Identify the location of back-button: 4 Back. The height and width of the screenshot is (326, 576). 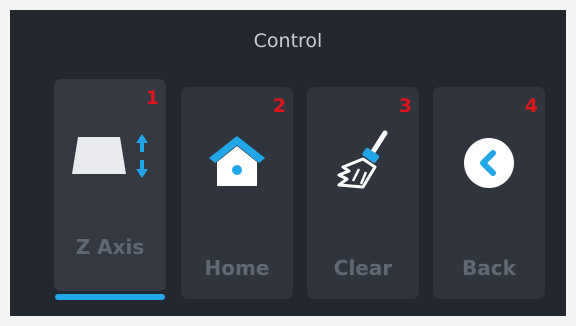
(489, 193).